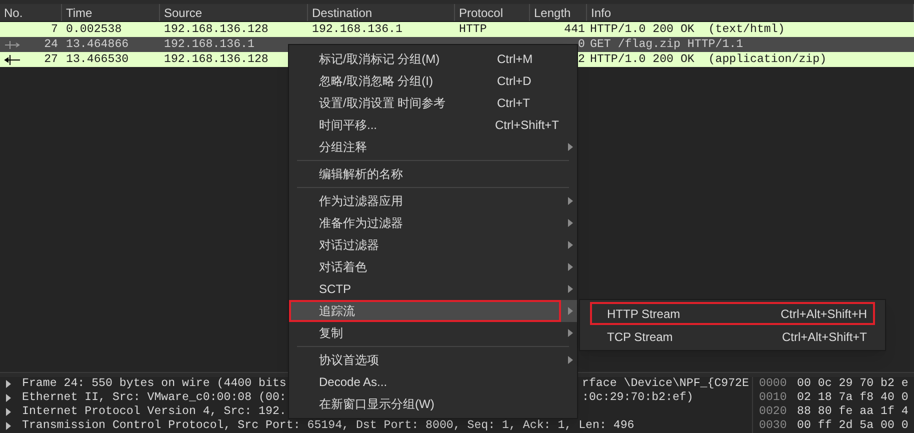  I want to click on hex-bytes: 88 80 fe aa 1f 4, so click(852, 412).